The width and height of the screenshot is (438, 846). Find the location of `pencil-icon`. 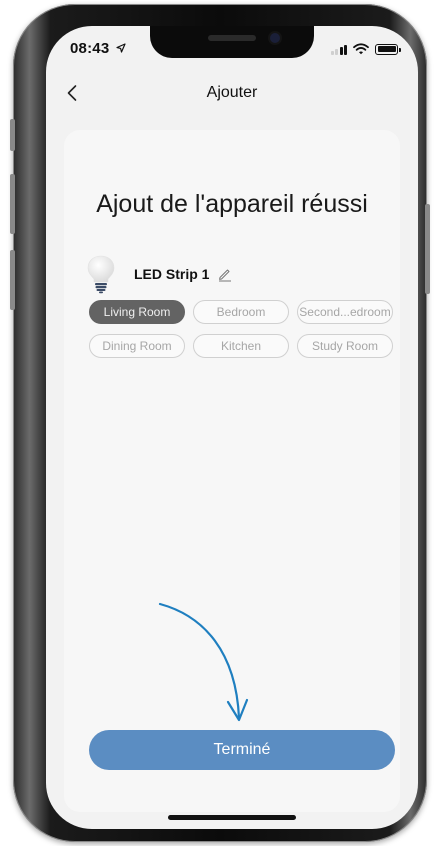

pencil-icon is located at coordinates (225, 274).